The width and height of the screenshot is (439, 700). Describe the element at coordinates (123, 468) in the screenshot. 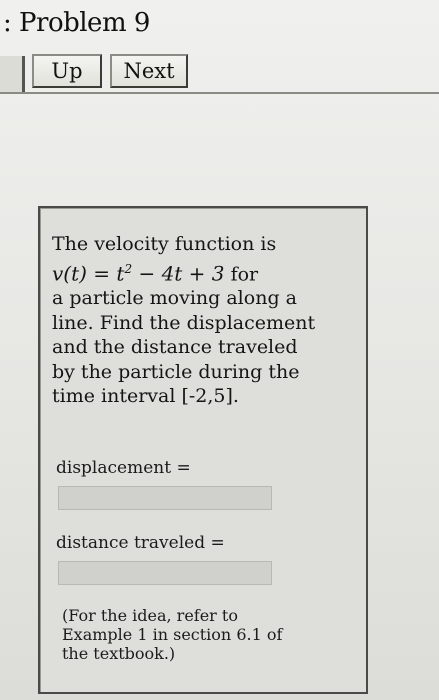

I see `displacement-label: displacement =` at that location.